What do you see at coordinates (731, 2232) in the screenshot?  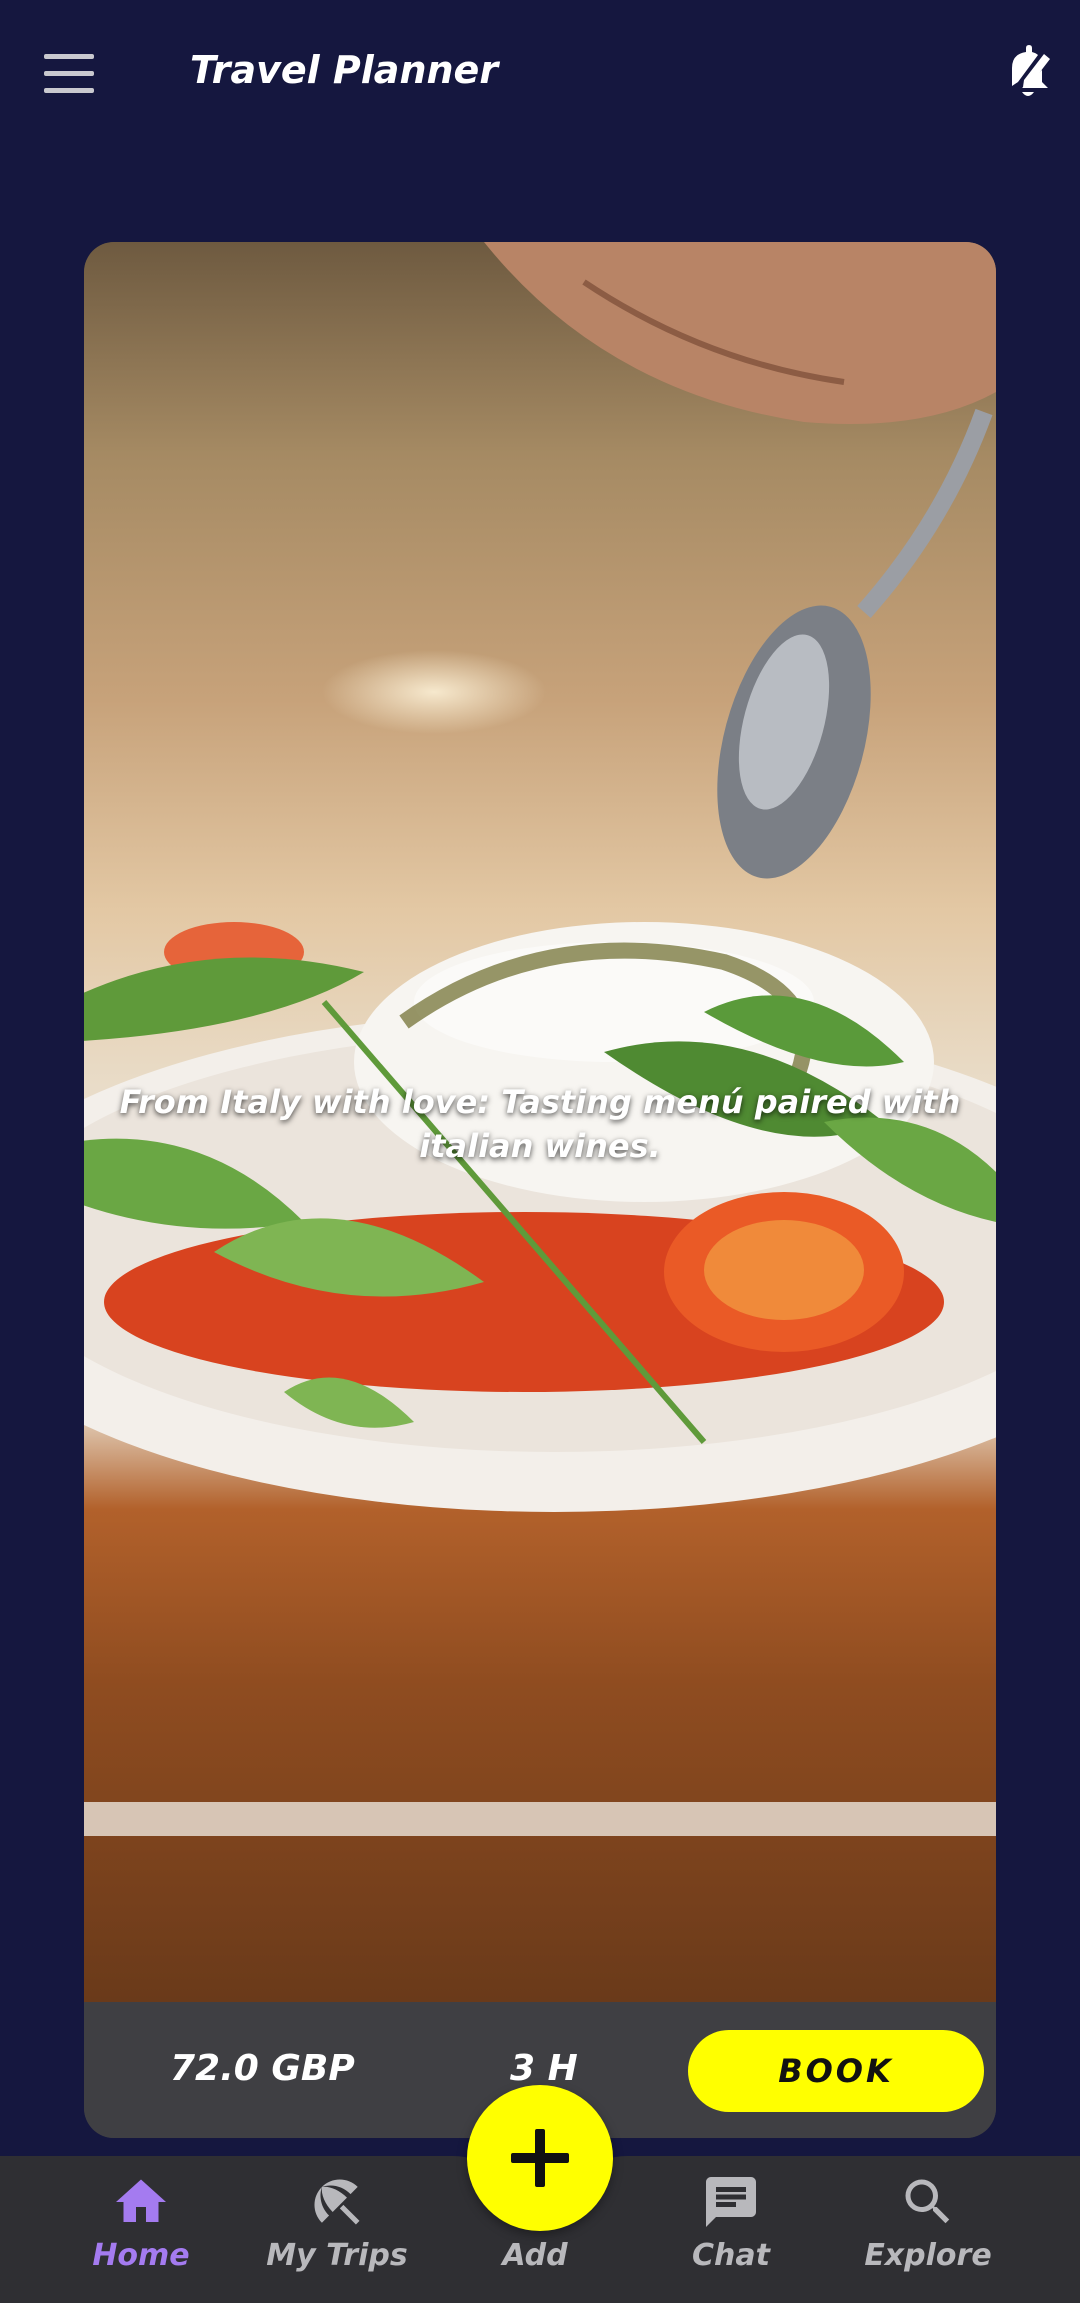 I see `nav-chat: Chat` at bounding box center [731, 2232].